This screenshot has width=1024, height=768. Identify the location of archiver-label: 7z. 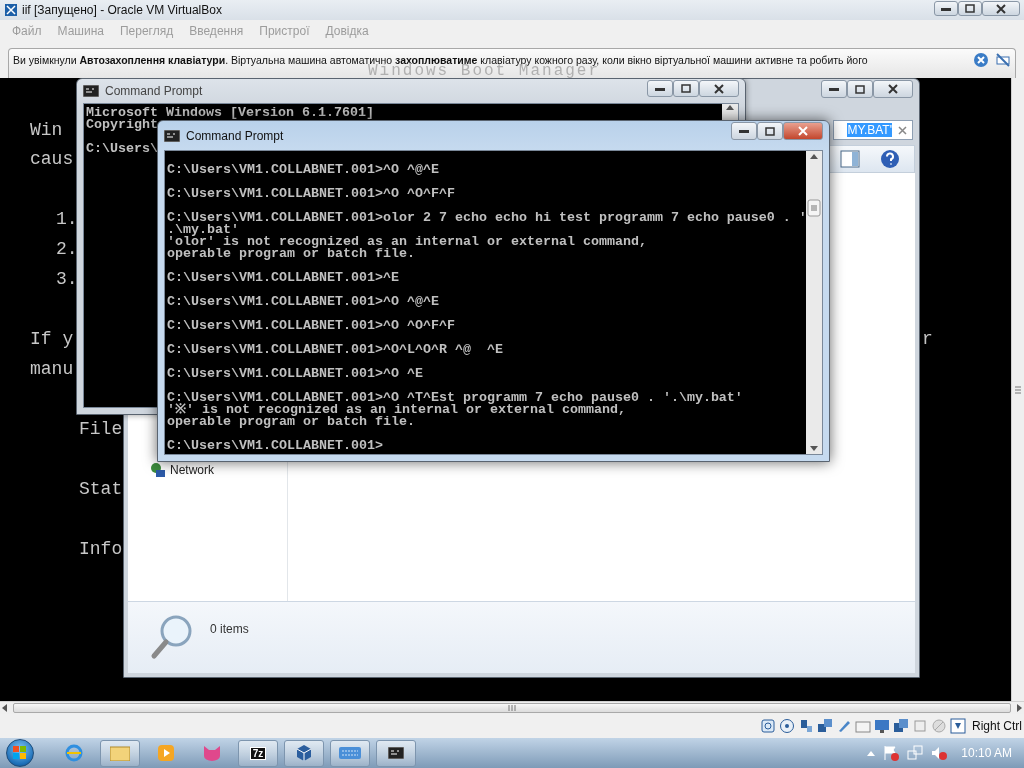
(258, 753).